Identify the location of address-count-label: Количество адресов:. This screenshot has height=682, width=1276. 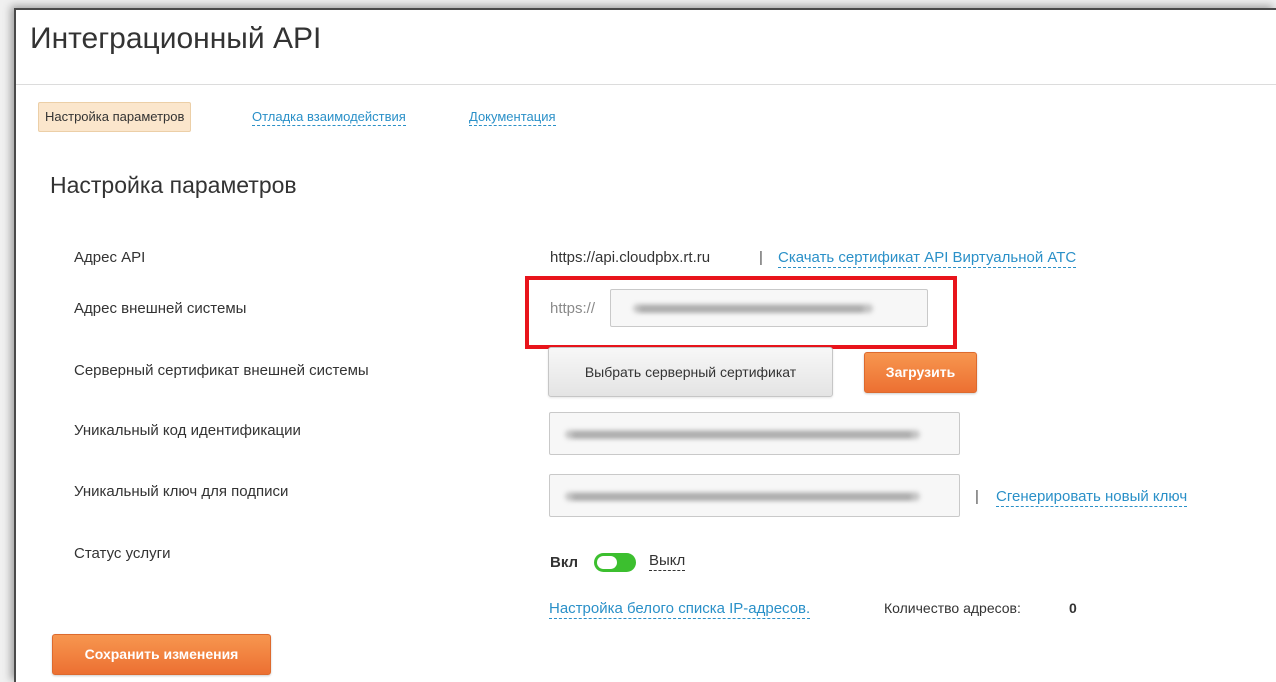
(952, 608).